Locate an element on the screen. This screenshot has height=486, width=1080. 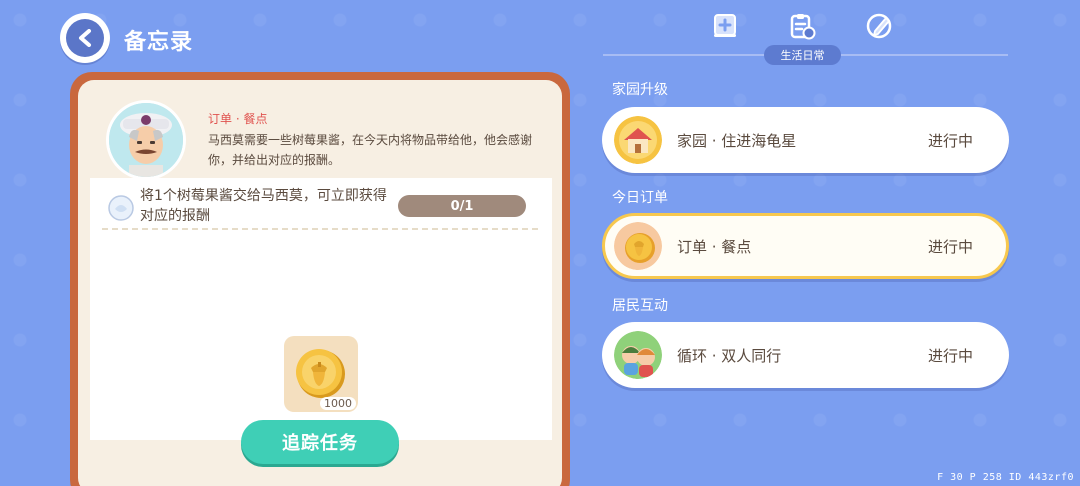
track-task-button: 追踪任务 is located at coordinates (320, 442).